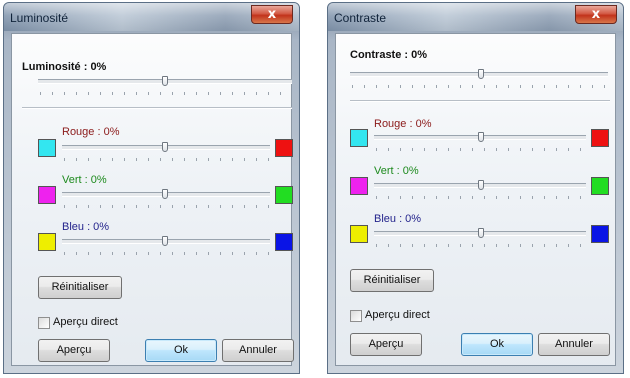 The width and height of the screenshot is (630, 378). Describe the element at coordinates (151, 17) in the screenshot. I see `title-bar: Luminosité x` at that location.